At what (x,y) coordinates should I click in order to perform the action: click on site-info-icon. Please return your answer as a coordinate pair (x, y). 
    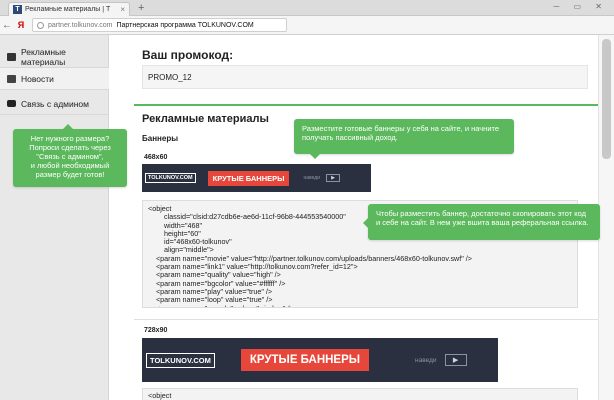
    Looking at the image, I should click on (40, 25).